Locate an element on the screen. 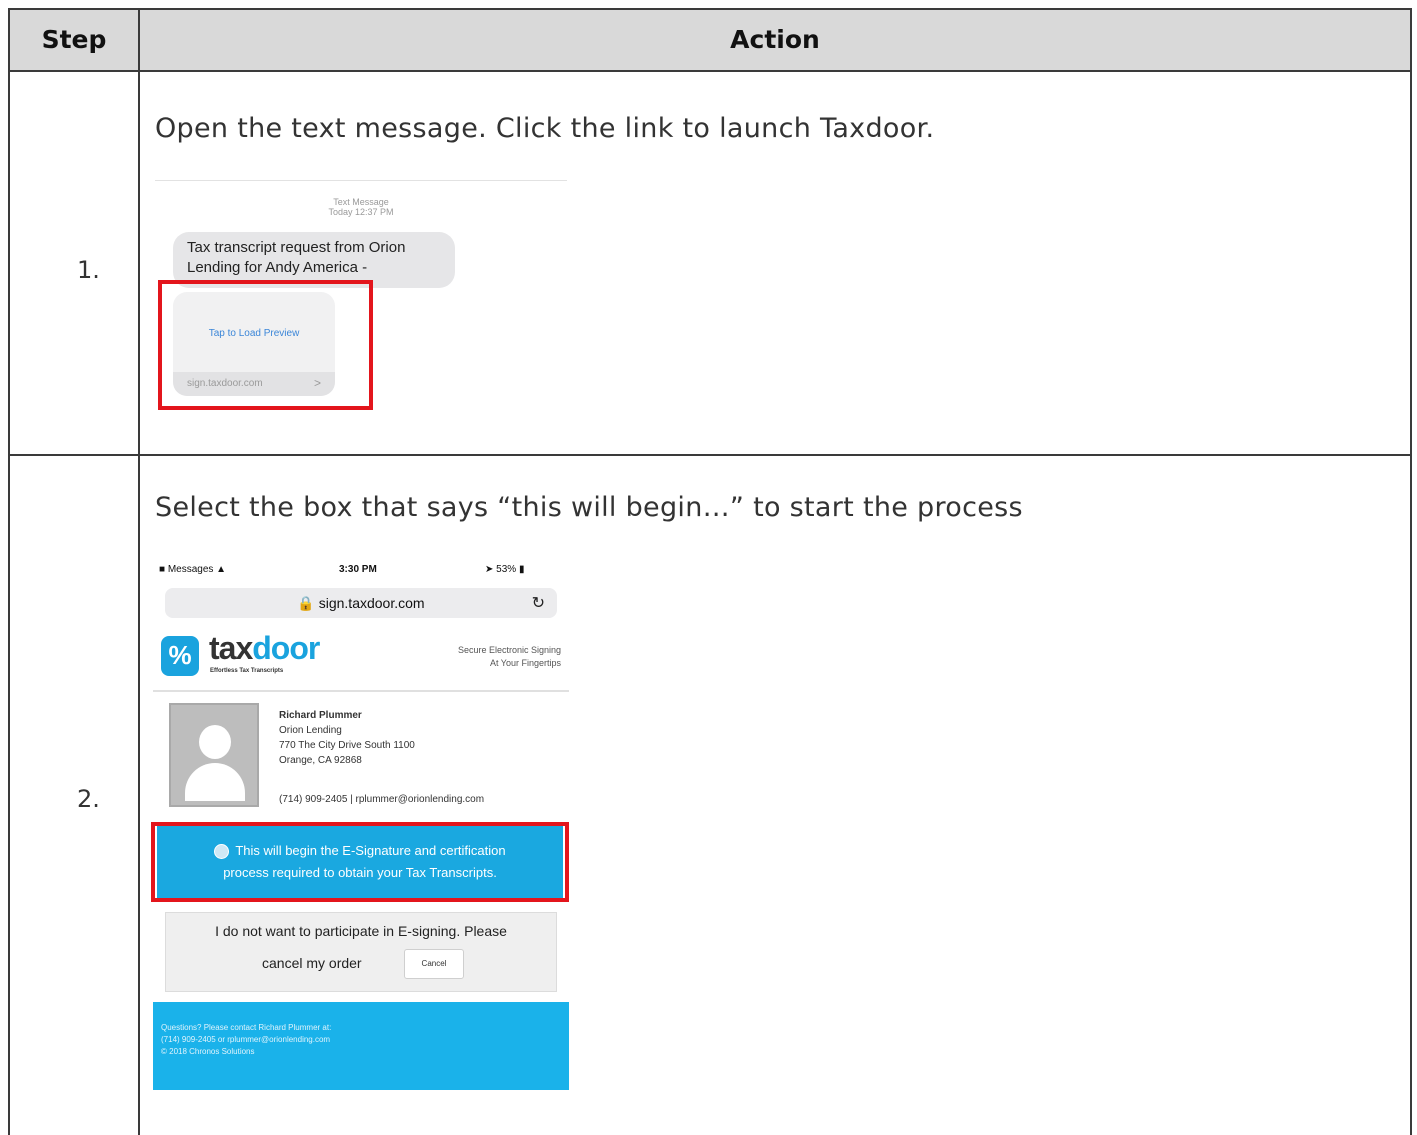  url-text: 🔒 sign.taxdoor.com is located at coordinates (361, 603).